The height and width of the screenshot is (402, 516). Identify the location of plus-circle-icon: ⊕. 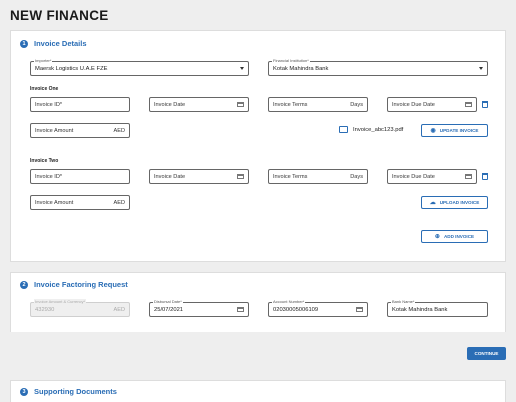
(437, 236).